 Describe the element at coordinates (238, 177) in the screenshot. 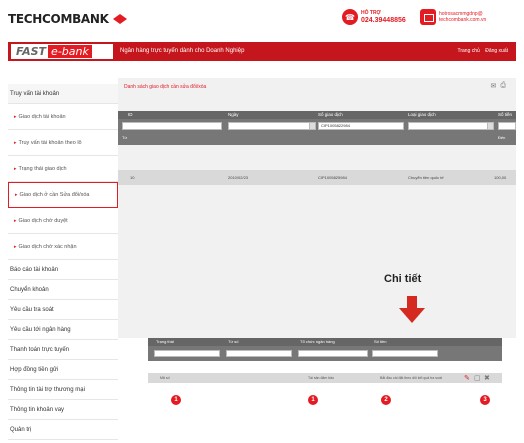

I see `cell-date: 2010/02/23` at that location.